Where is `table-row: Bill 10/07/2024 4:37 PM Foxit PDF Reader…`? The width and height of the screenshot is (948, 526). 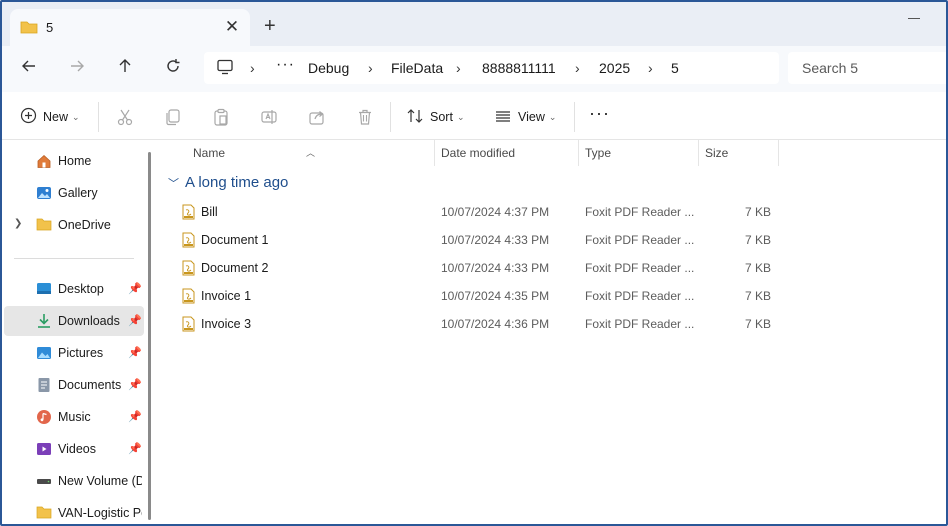 table-row: Bill 10/07/2024 4:37 PM Foxit PDF Reader… is located at coordinates (476, 212).